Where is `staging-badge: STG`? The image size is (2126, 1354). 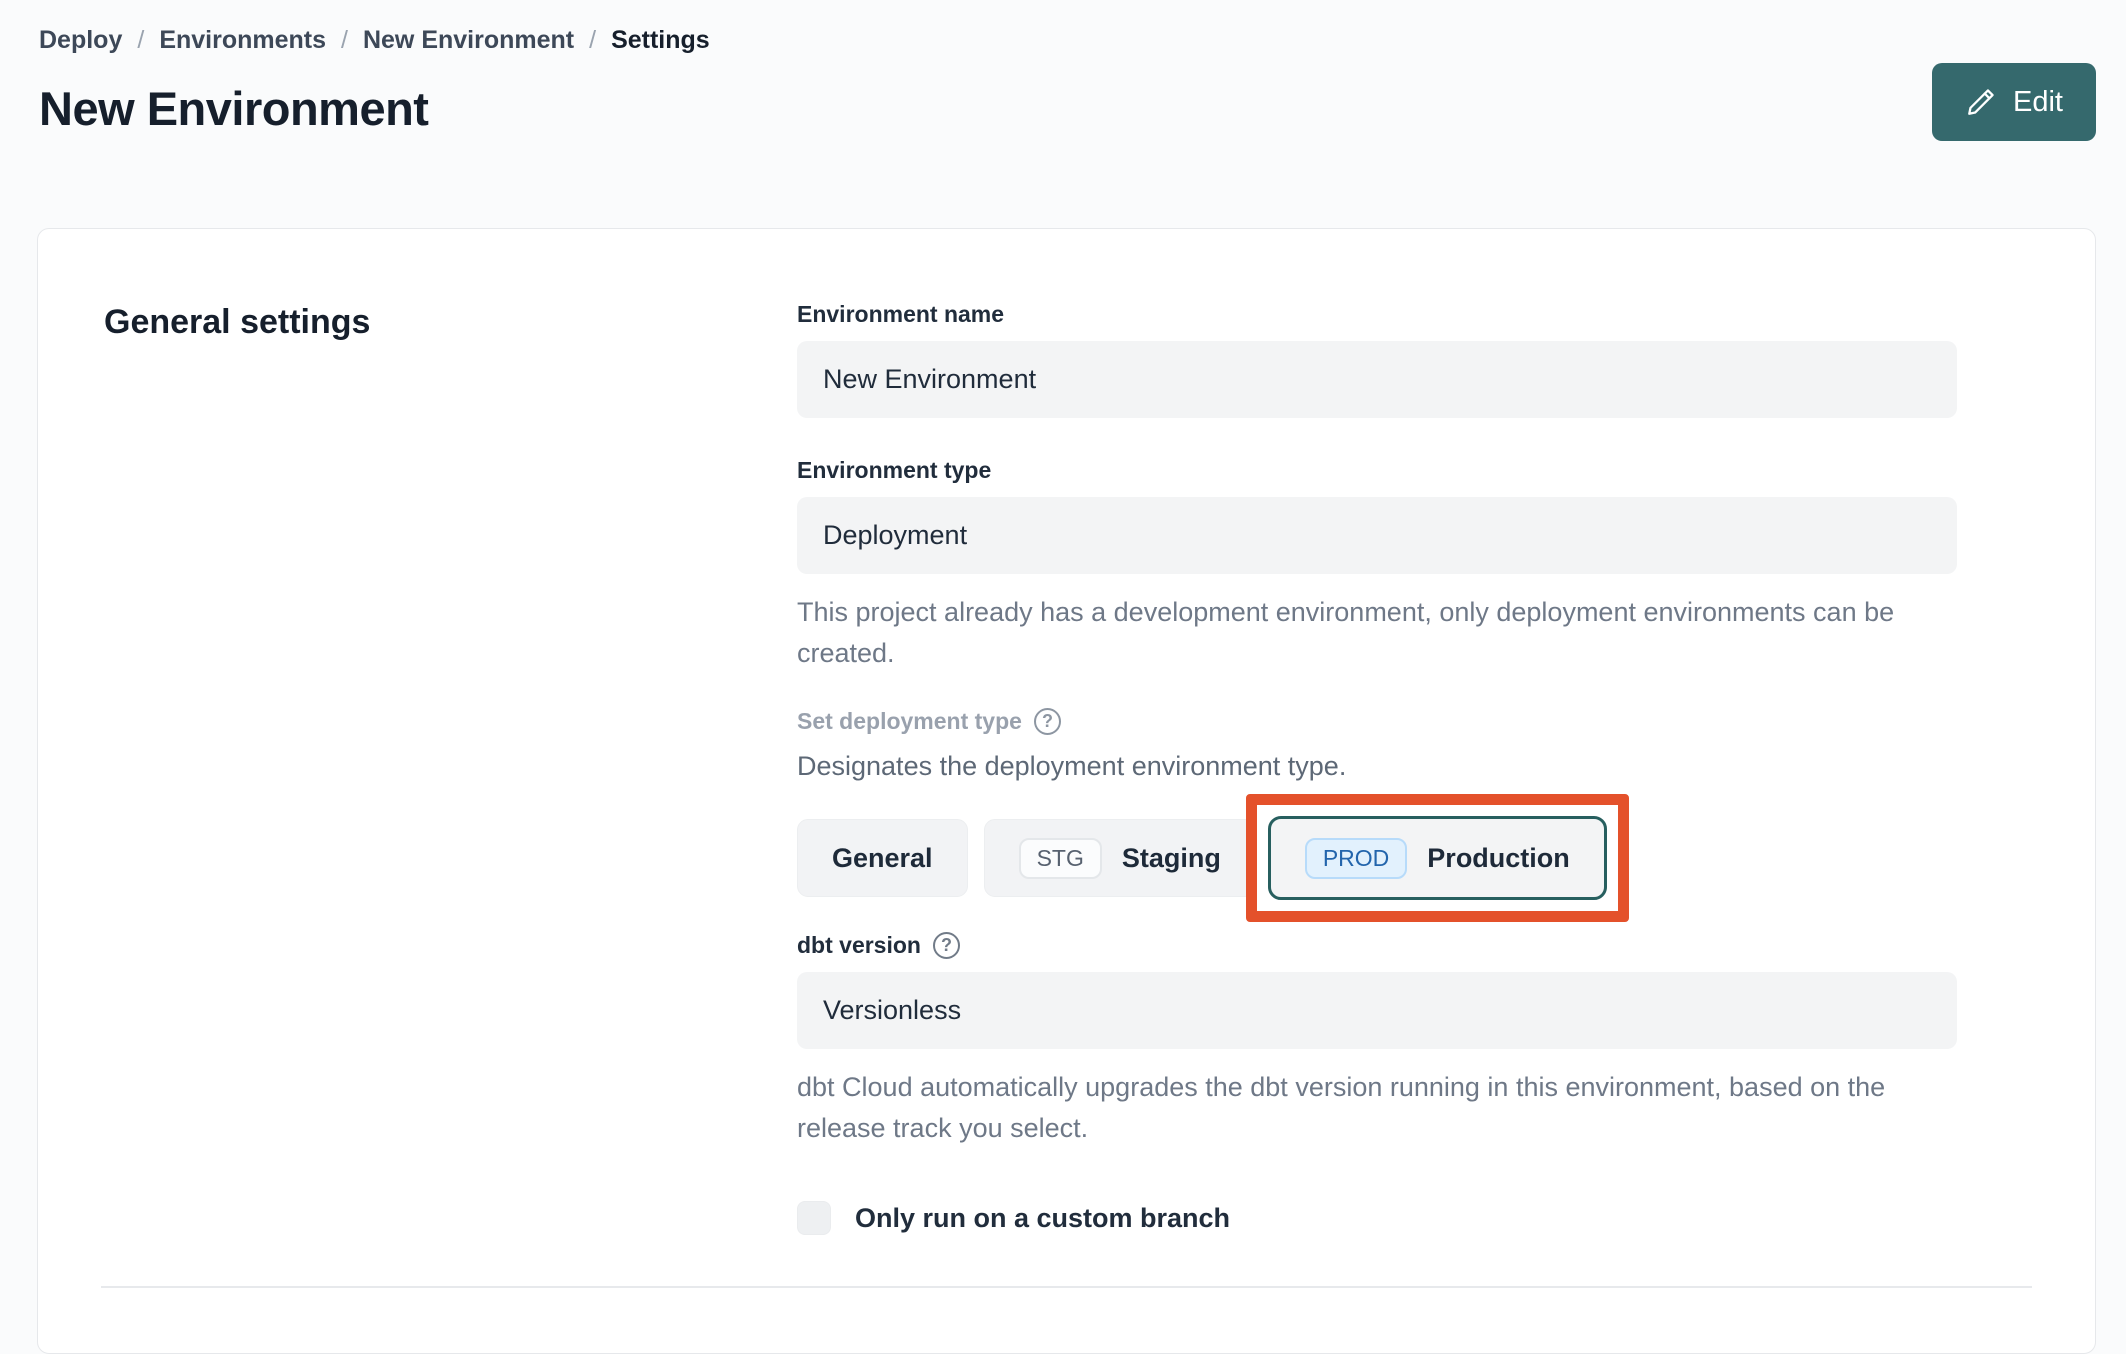 staging-badge: STG is located at coordinates (1060, 858).